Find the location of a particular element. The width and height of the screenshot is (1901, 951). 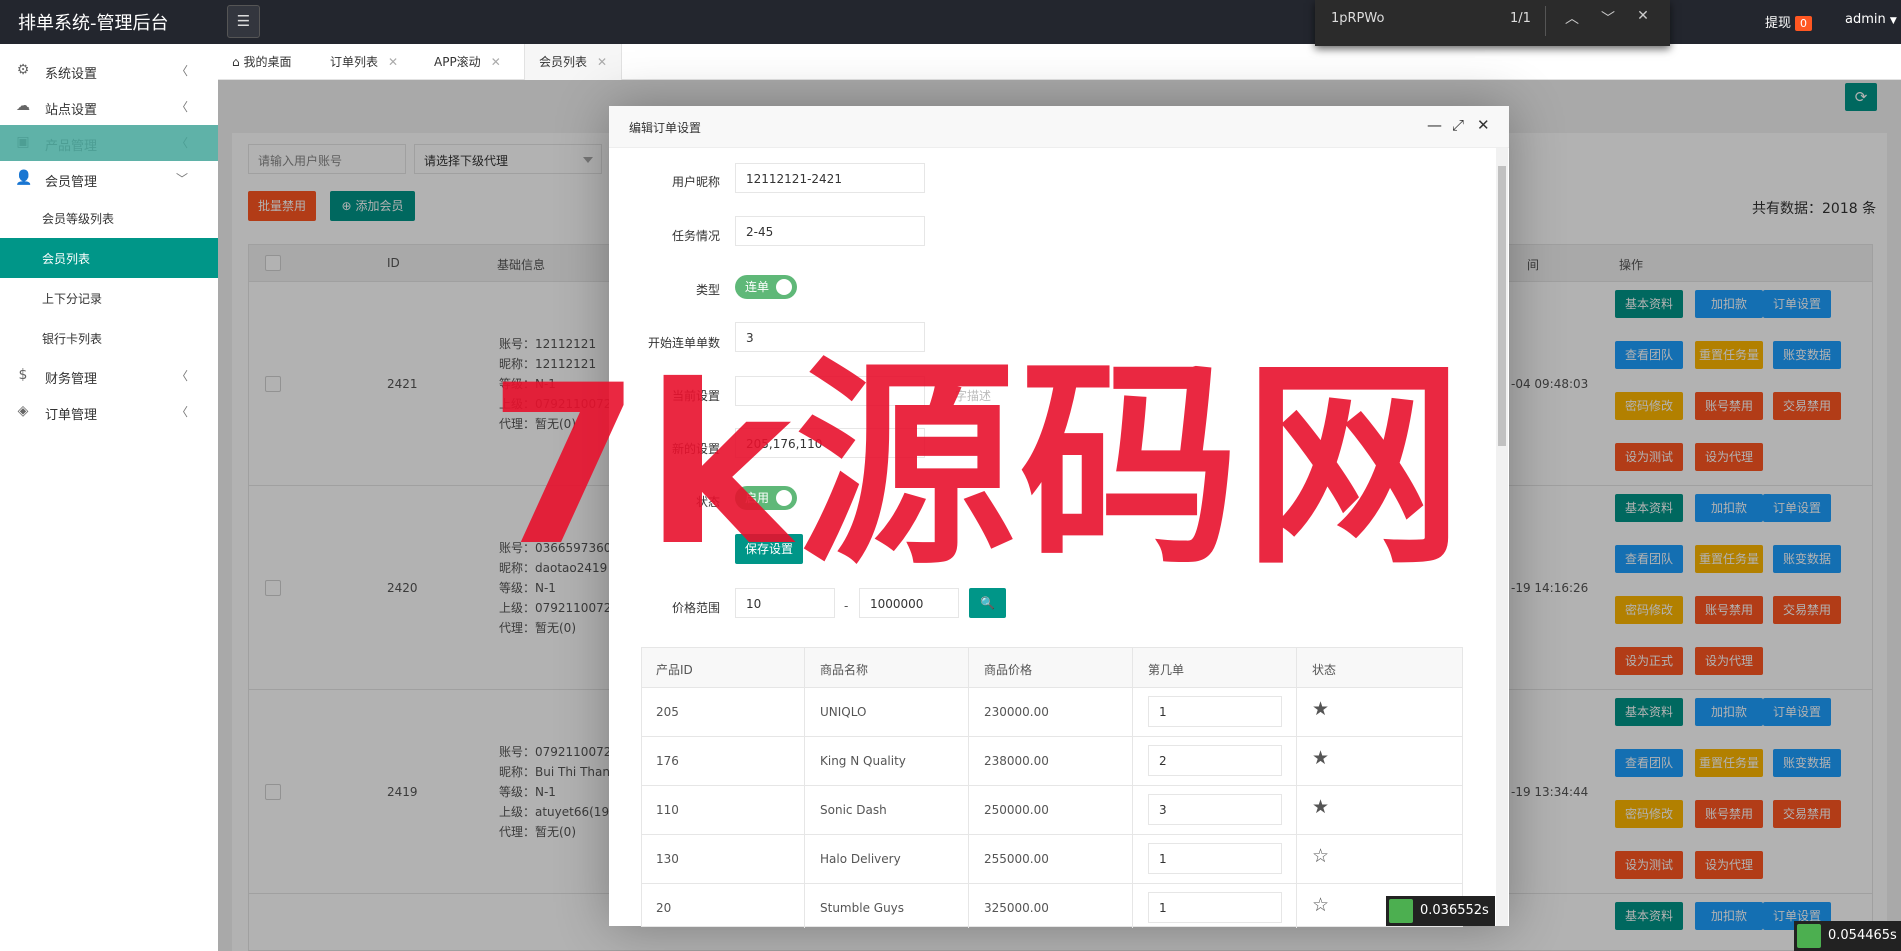

order-number-input: 3 is located at coordinates (1215, 809).